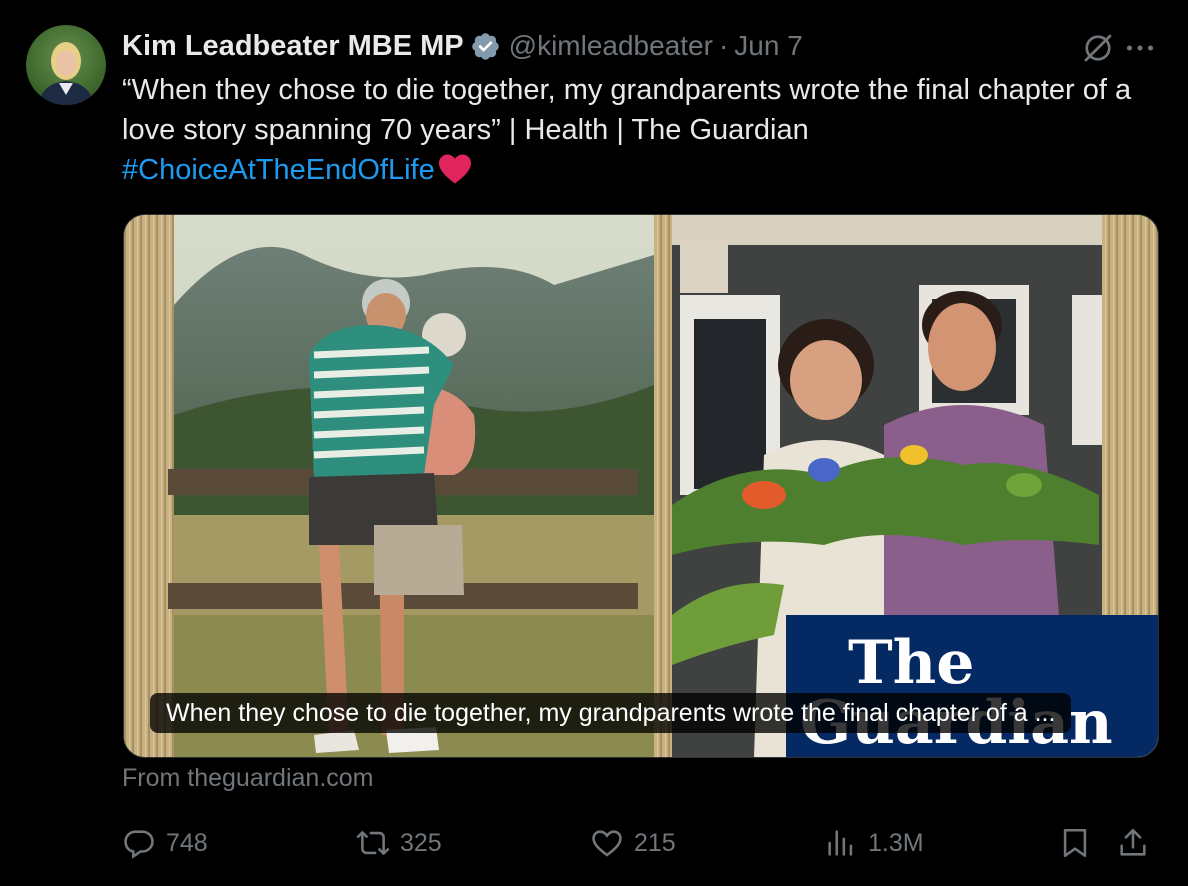 The width and height of the screenshot is (1188, 886). I want to click on bookmark-button, so click(1080, 843).